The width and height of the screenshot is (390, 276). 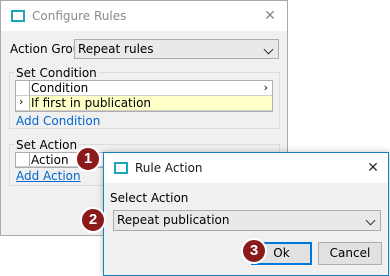 What do you see at coordinates (176, 49) in the screenshot?
I see `action-group-select: Repeat rules` at bounding box center [176, 49].